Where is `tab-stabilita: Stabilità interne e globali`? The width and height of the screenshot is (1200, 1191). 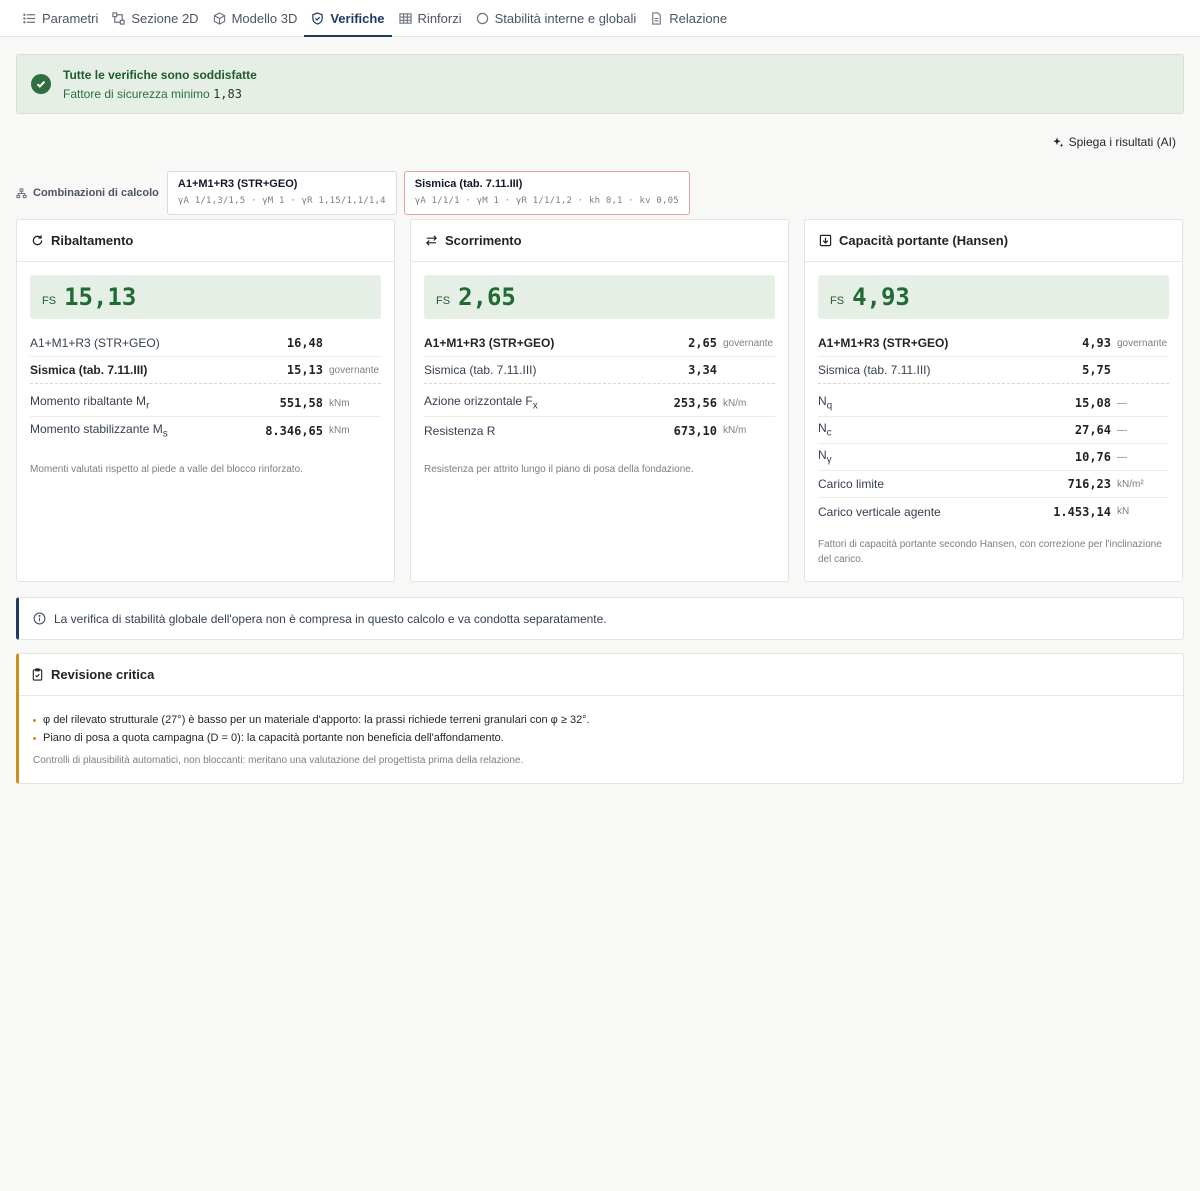 tab-stabilita: Stabilità interne e globali is located at coordinates (556, 18).